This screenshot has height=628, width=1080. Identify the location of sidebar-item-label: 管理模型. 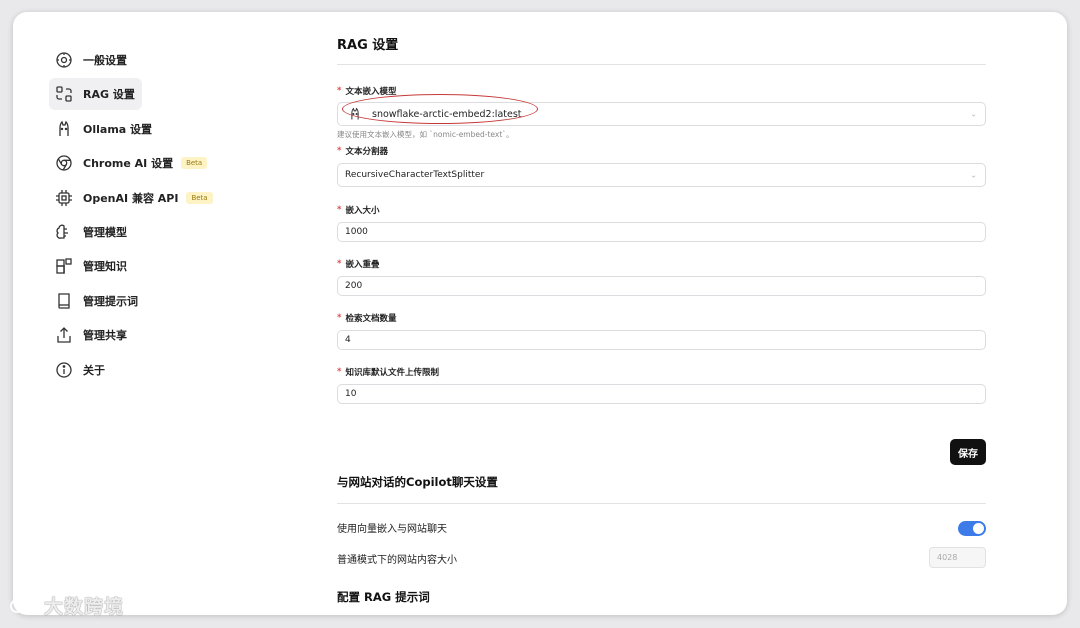
(105, 232).